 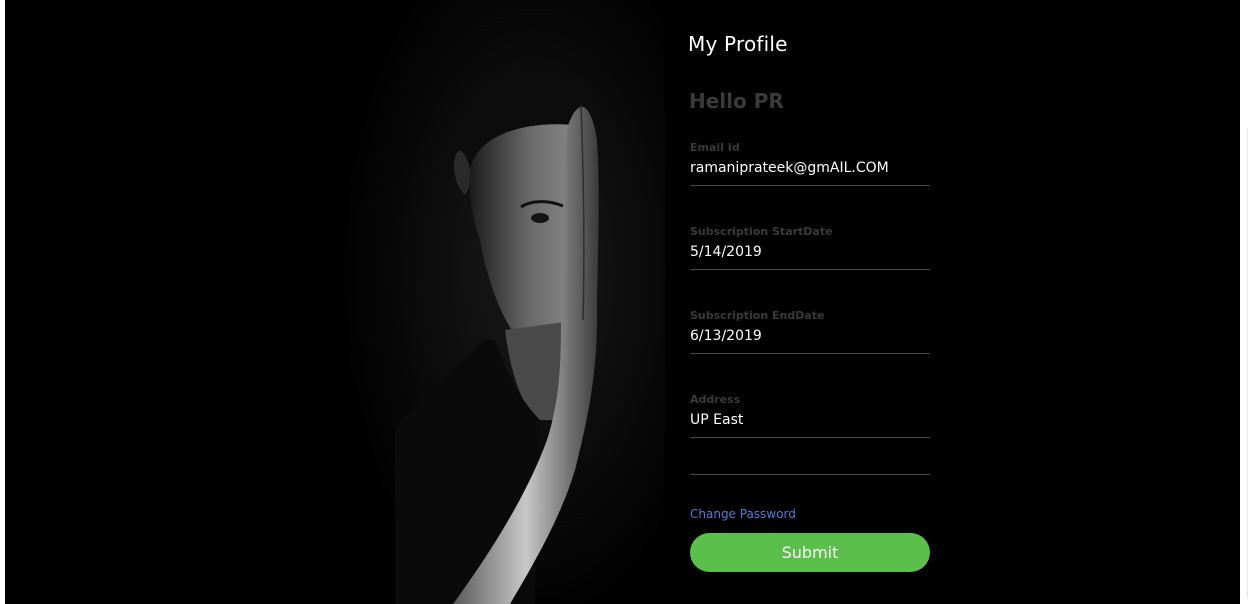 I want to click on address-field: Address, so click(x=810, y=415).